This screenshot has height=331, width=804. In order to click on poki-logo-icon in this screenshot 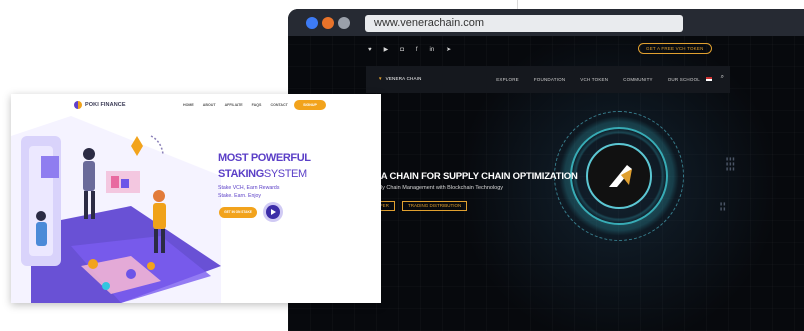, I will do `click(78, 105)`.